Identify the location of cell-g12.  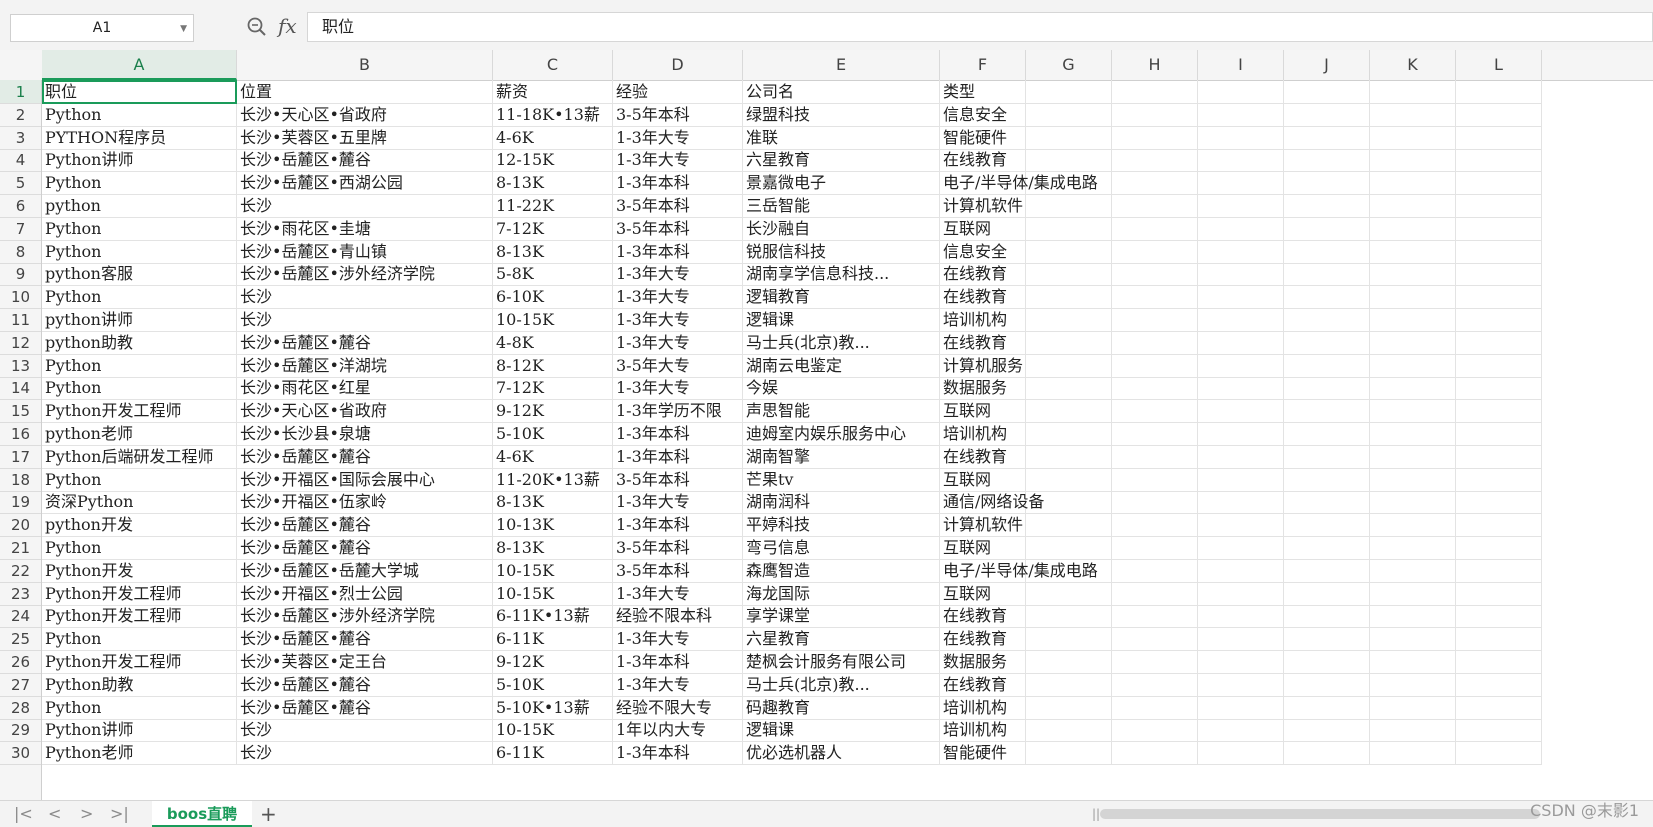
(1069, 343).